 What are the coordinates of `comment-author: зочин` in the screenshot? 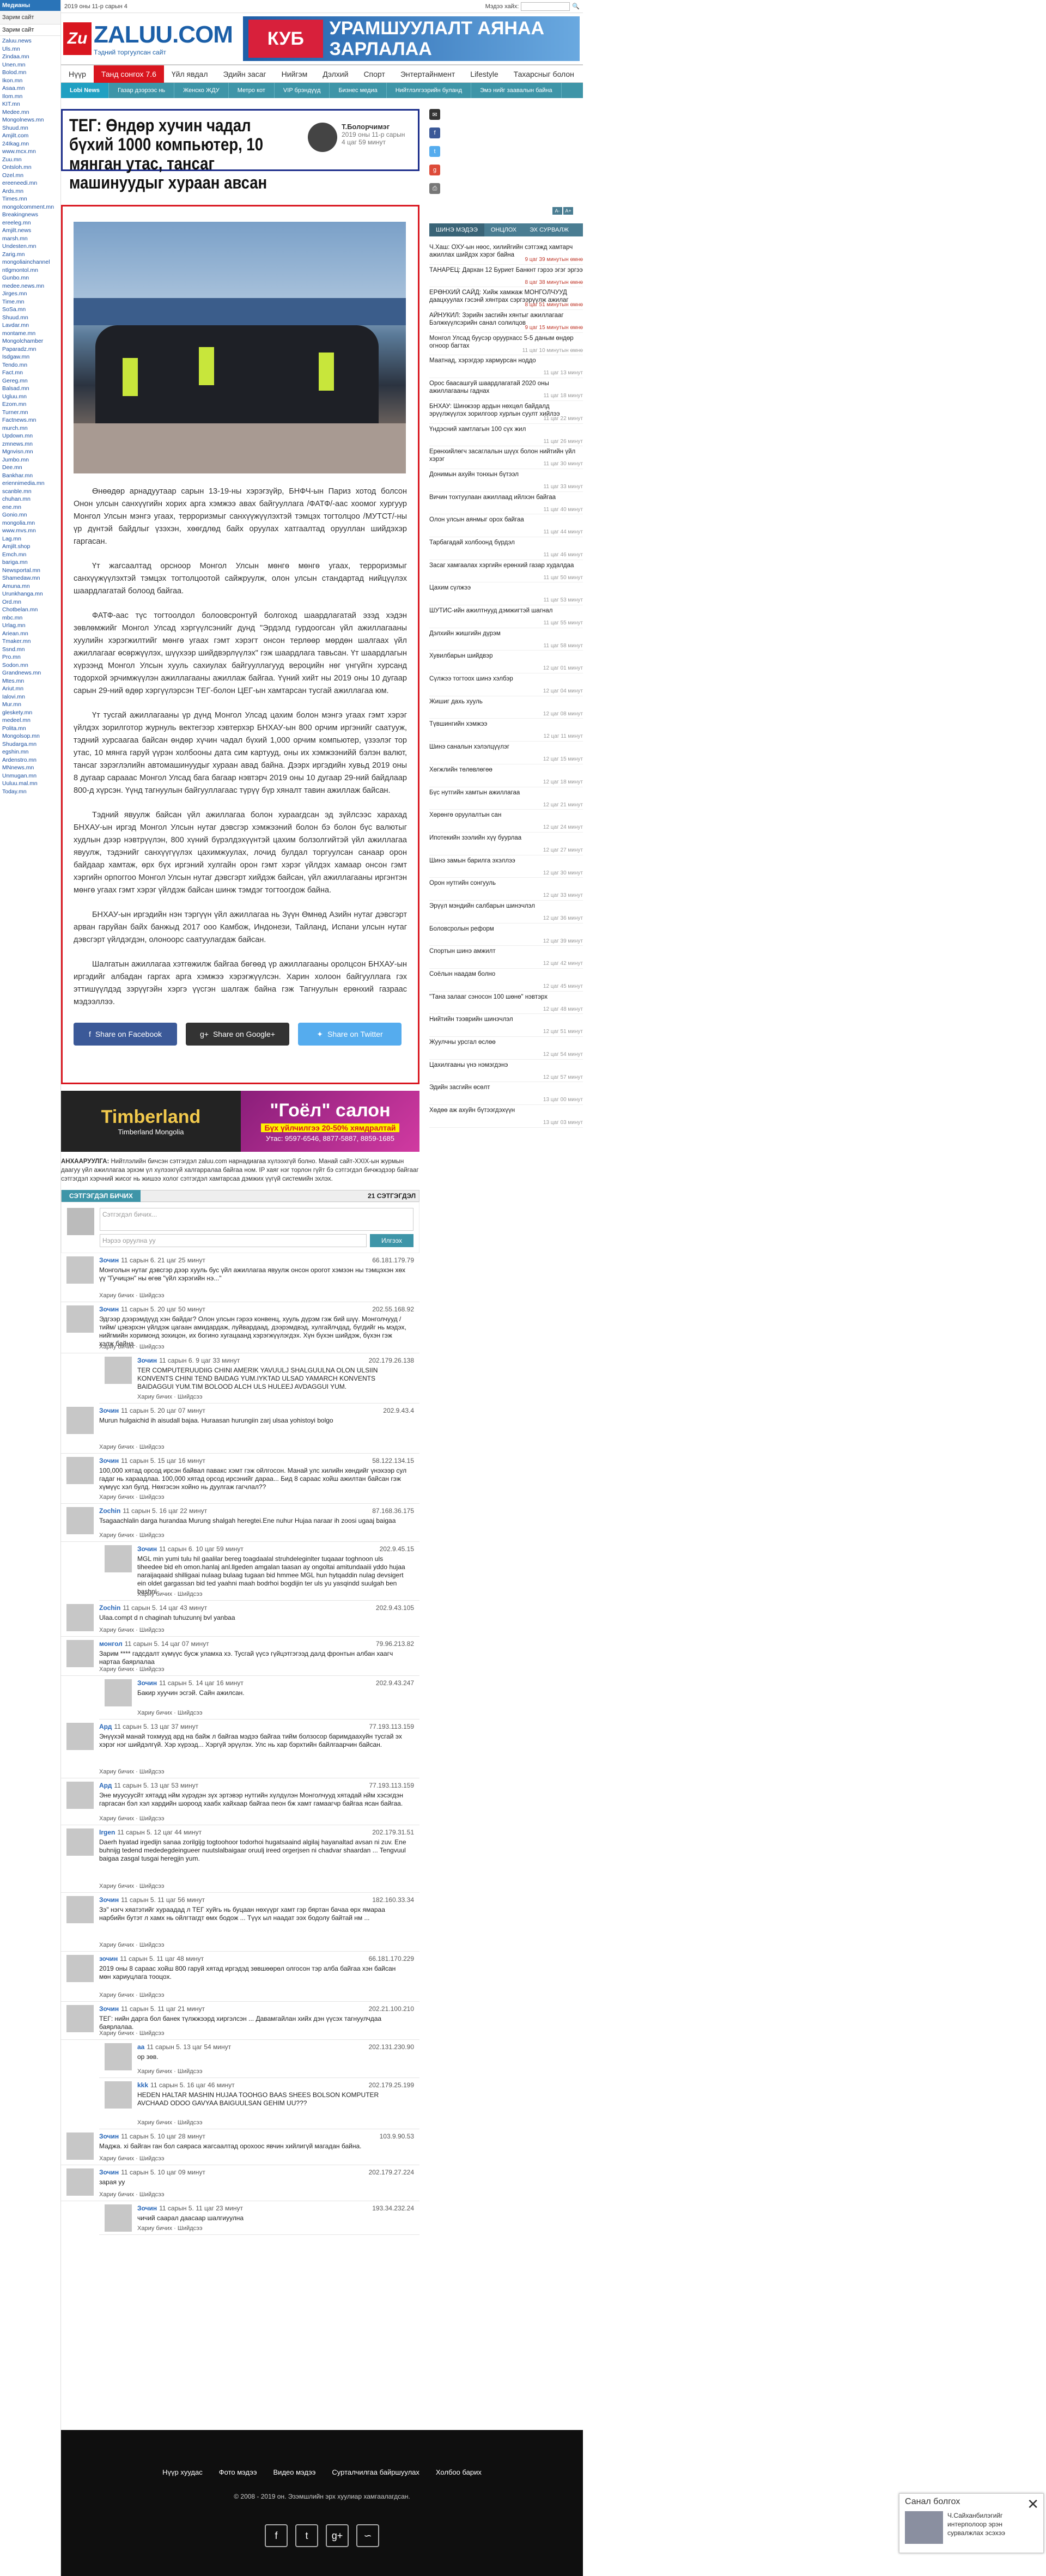 It's located at (108, 1959).